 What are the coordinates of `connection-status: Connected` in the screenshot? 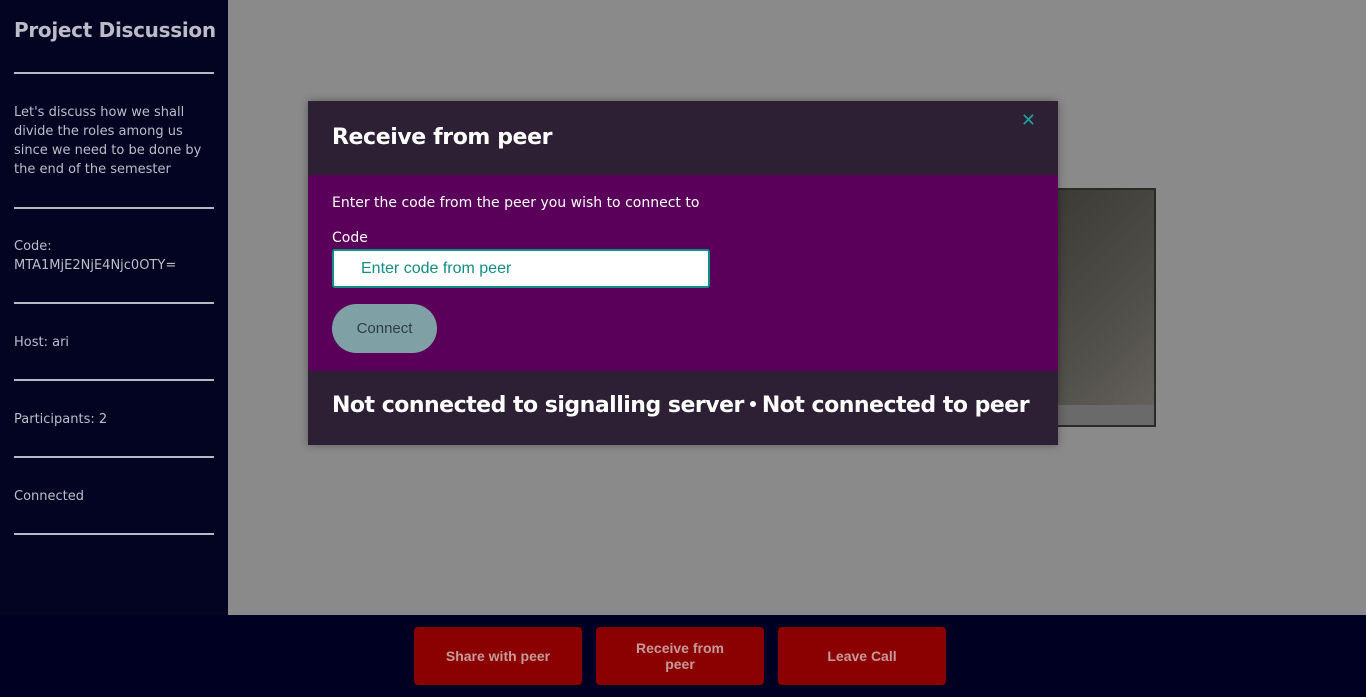 It's located at (49, 496).